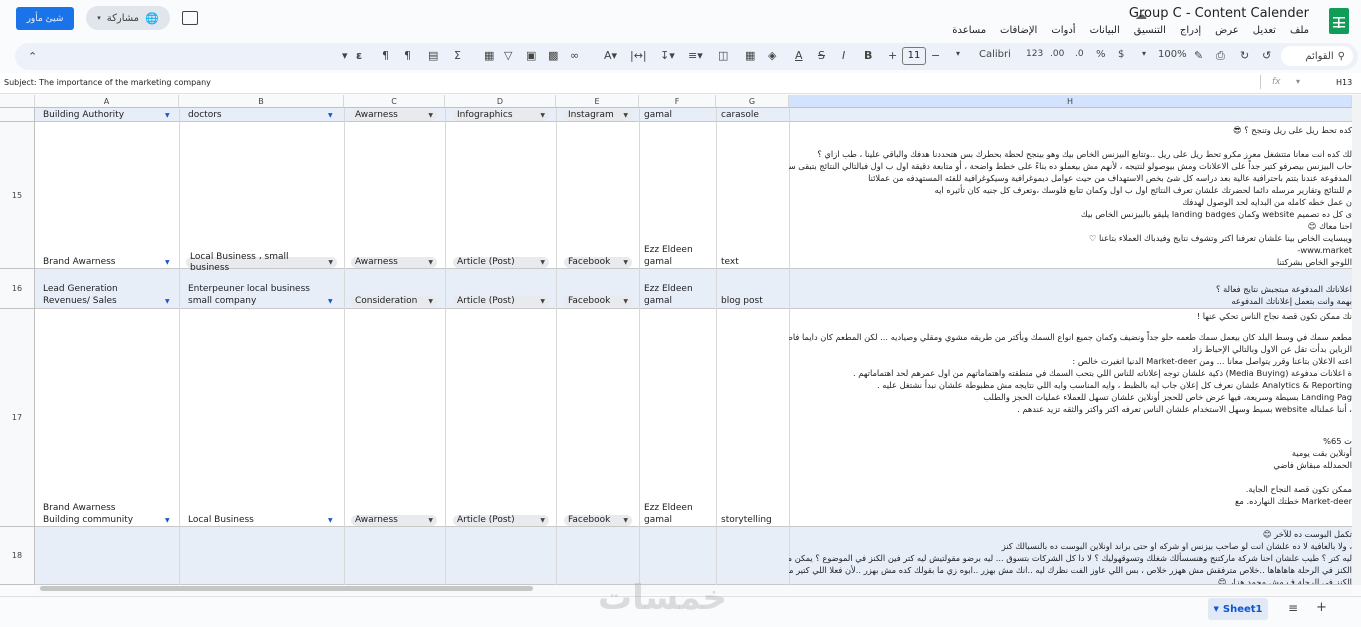 The width and height of the screenshot is (1361, 627). I want to click on functions-icon: Σ, so click(457, 55).